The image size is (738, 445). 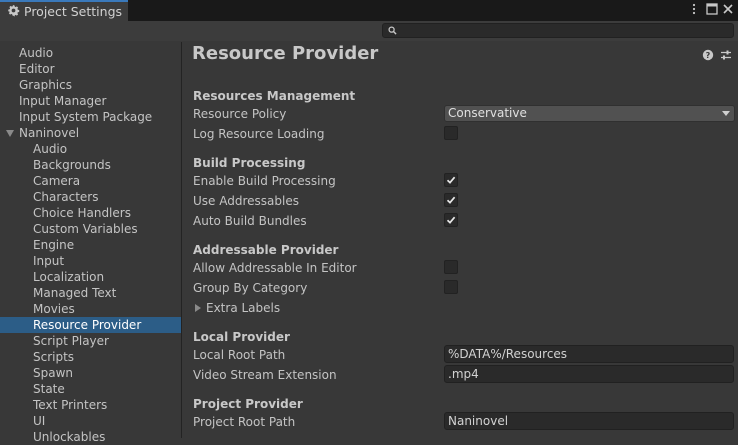 What do you see at coordinates (451, 267) in the screenshot?
I see `allow-addressable-in-editor-checkbox` at bounding box center [451, 267].